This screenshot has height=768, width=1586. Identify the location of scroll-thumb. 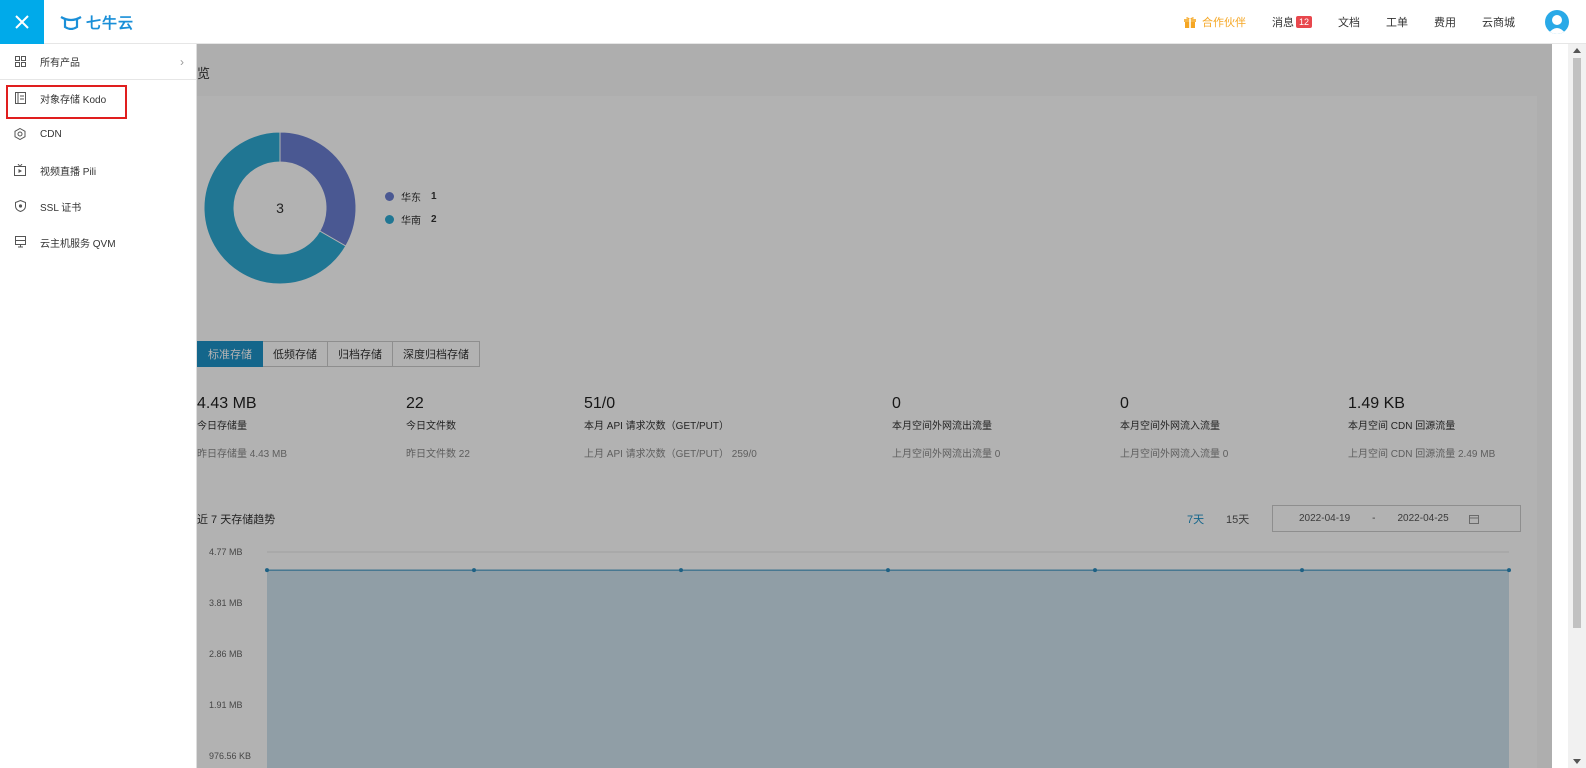
(1577, 343).